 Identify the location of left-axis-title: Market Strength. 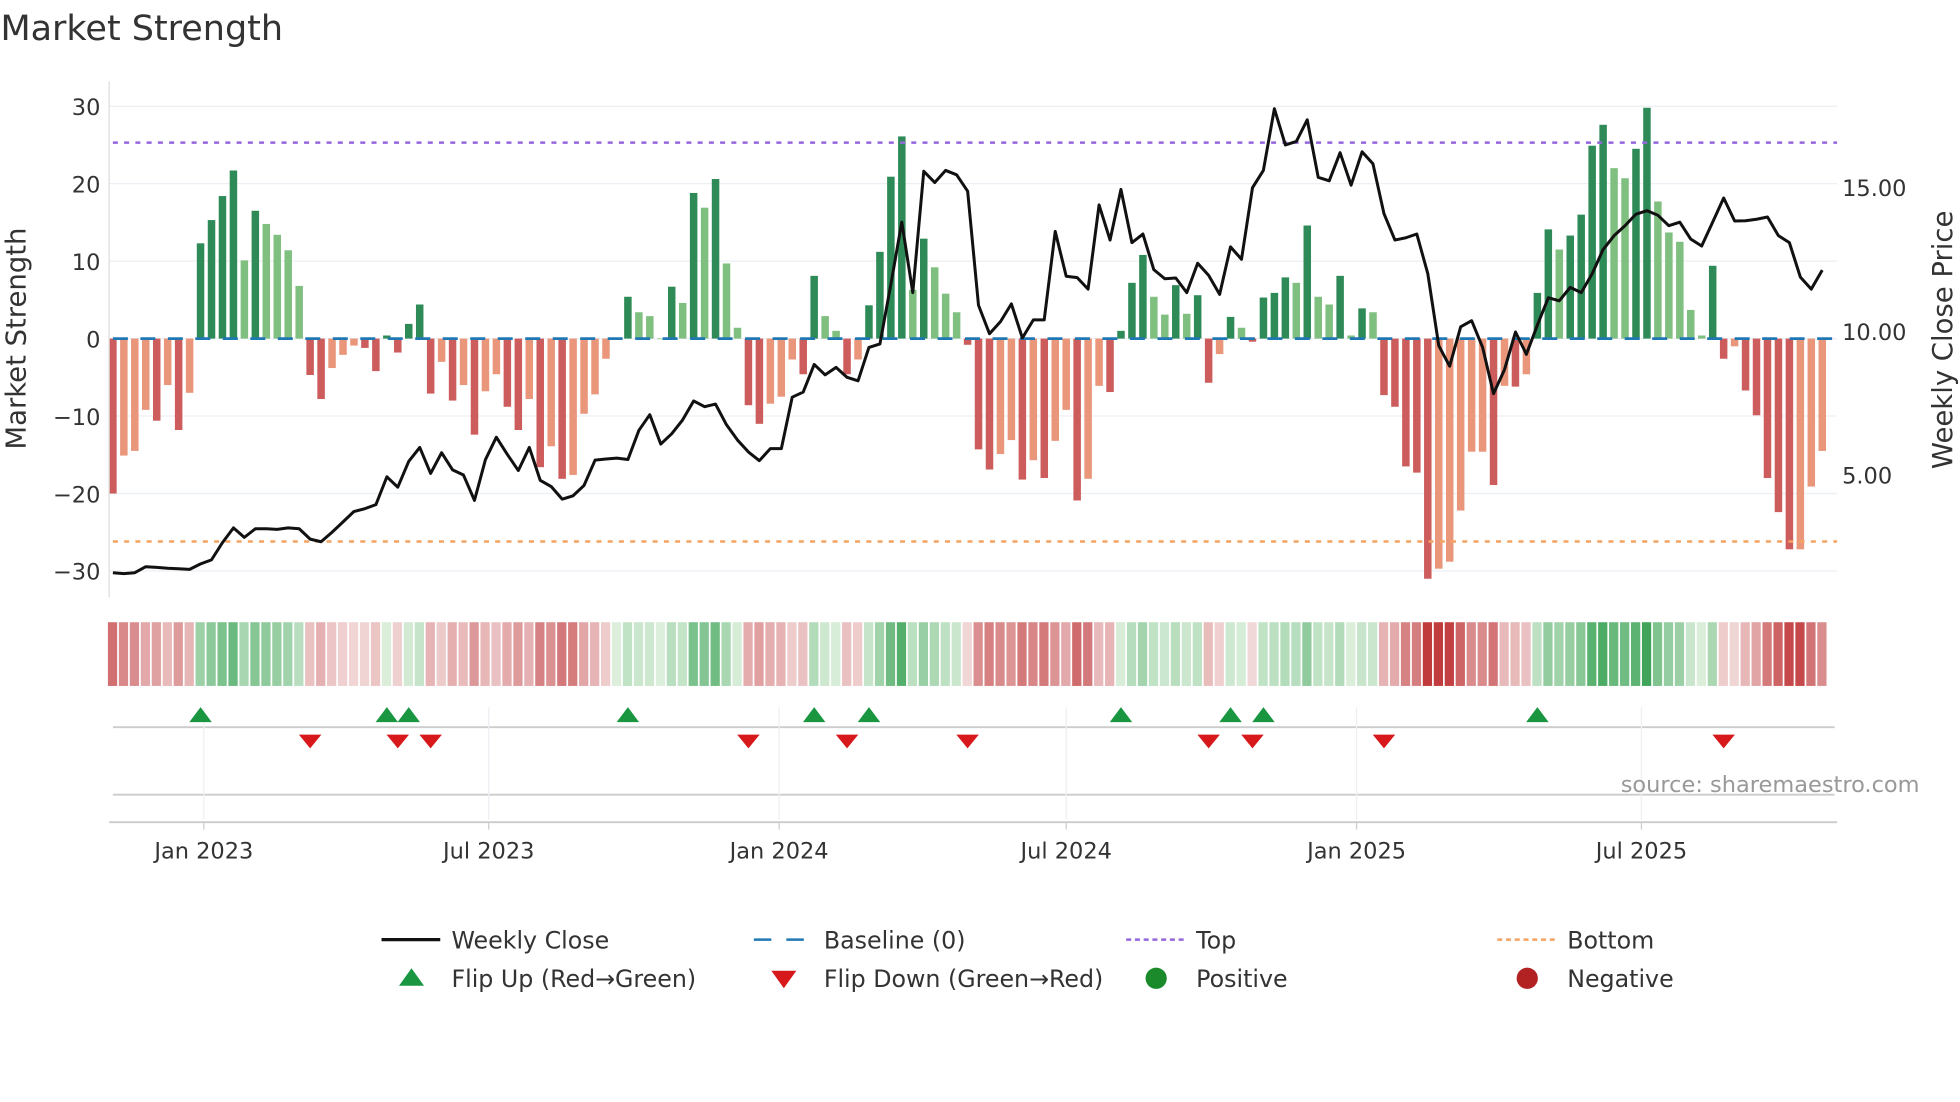
(16, 339).